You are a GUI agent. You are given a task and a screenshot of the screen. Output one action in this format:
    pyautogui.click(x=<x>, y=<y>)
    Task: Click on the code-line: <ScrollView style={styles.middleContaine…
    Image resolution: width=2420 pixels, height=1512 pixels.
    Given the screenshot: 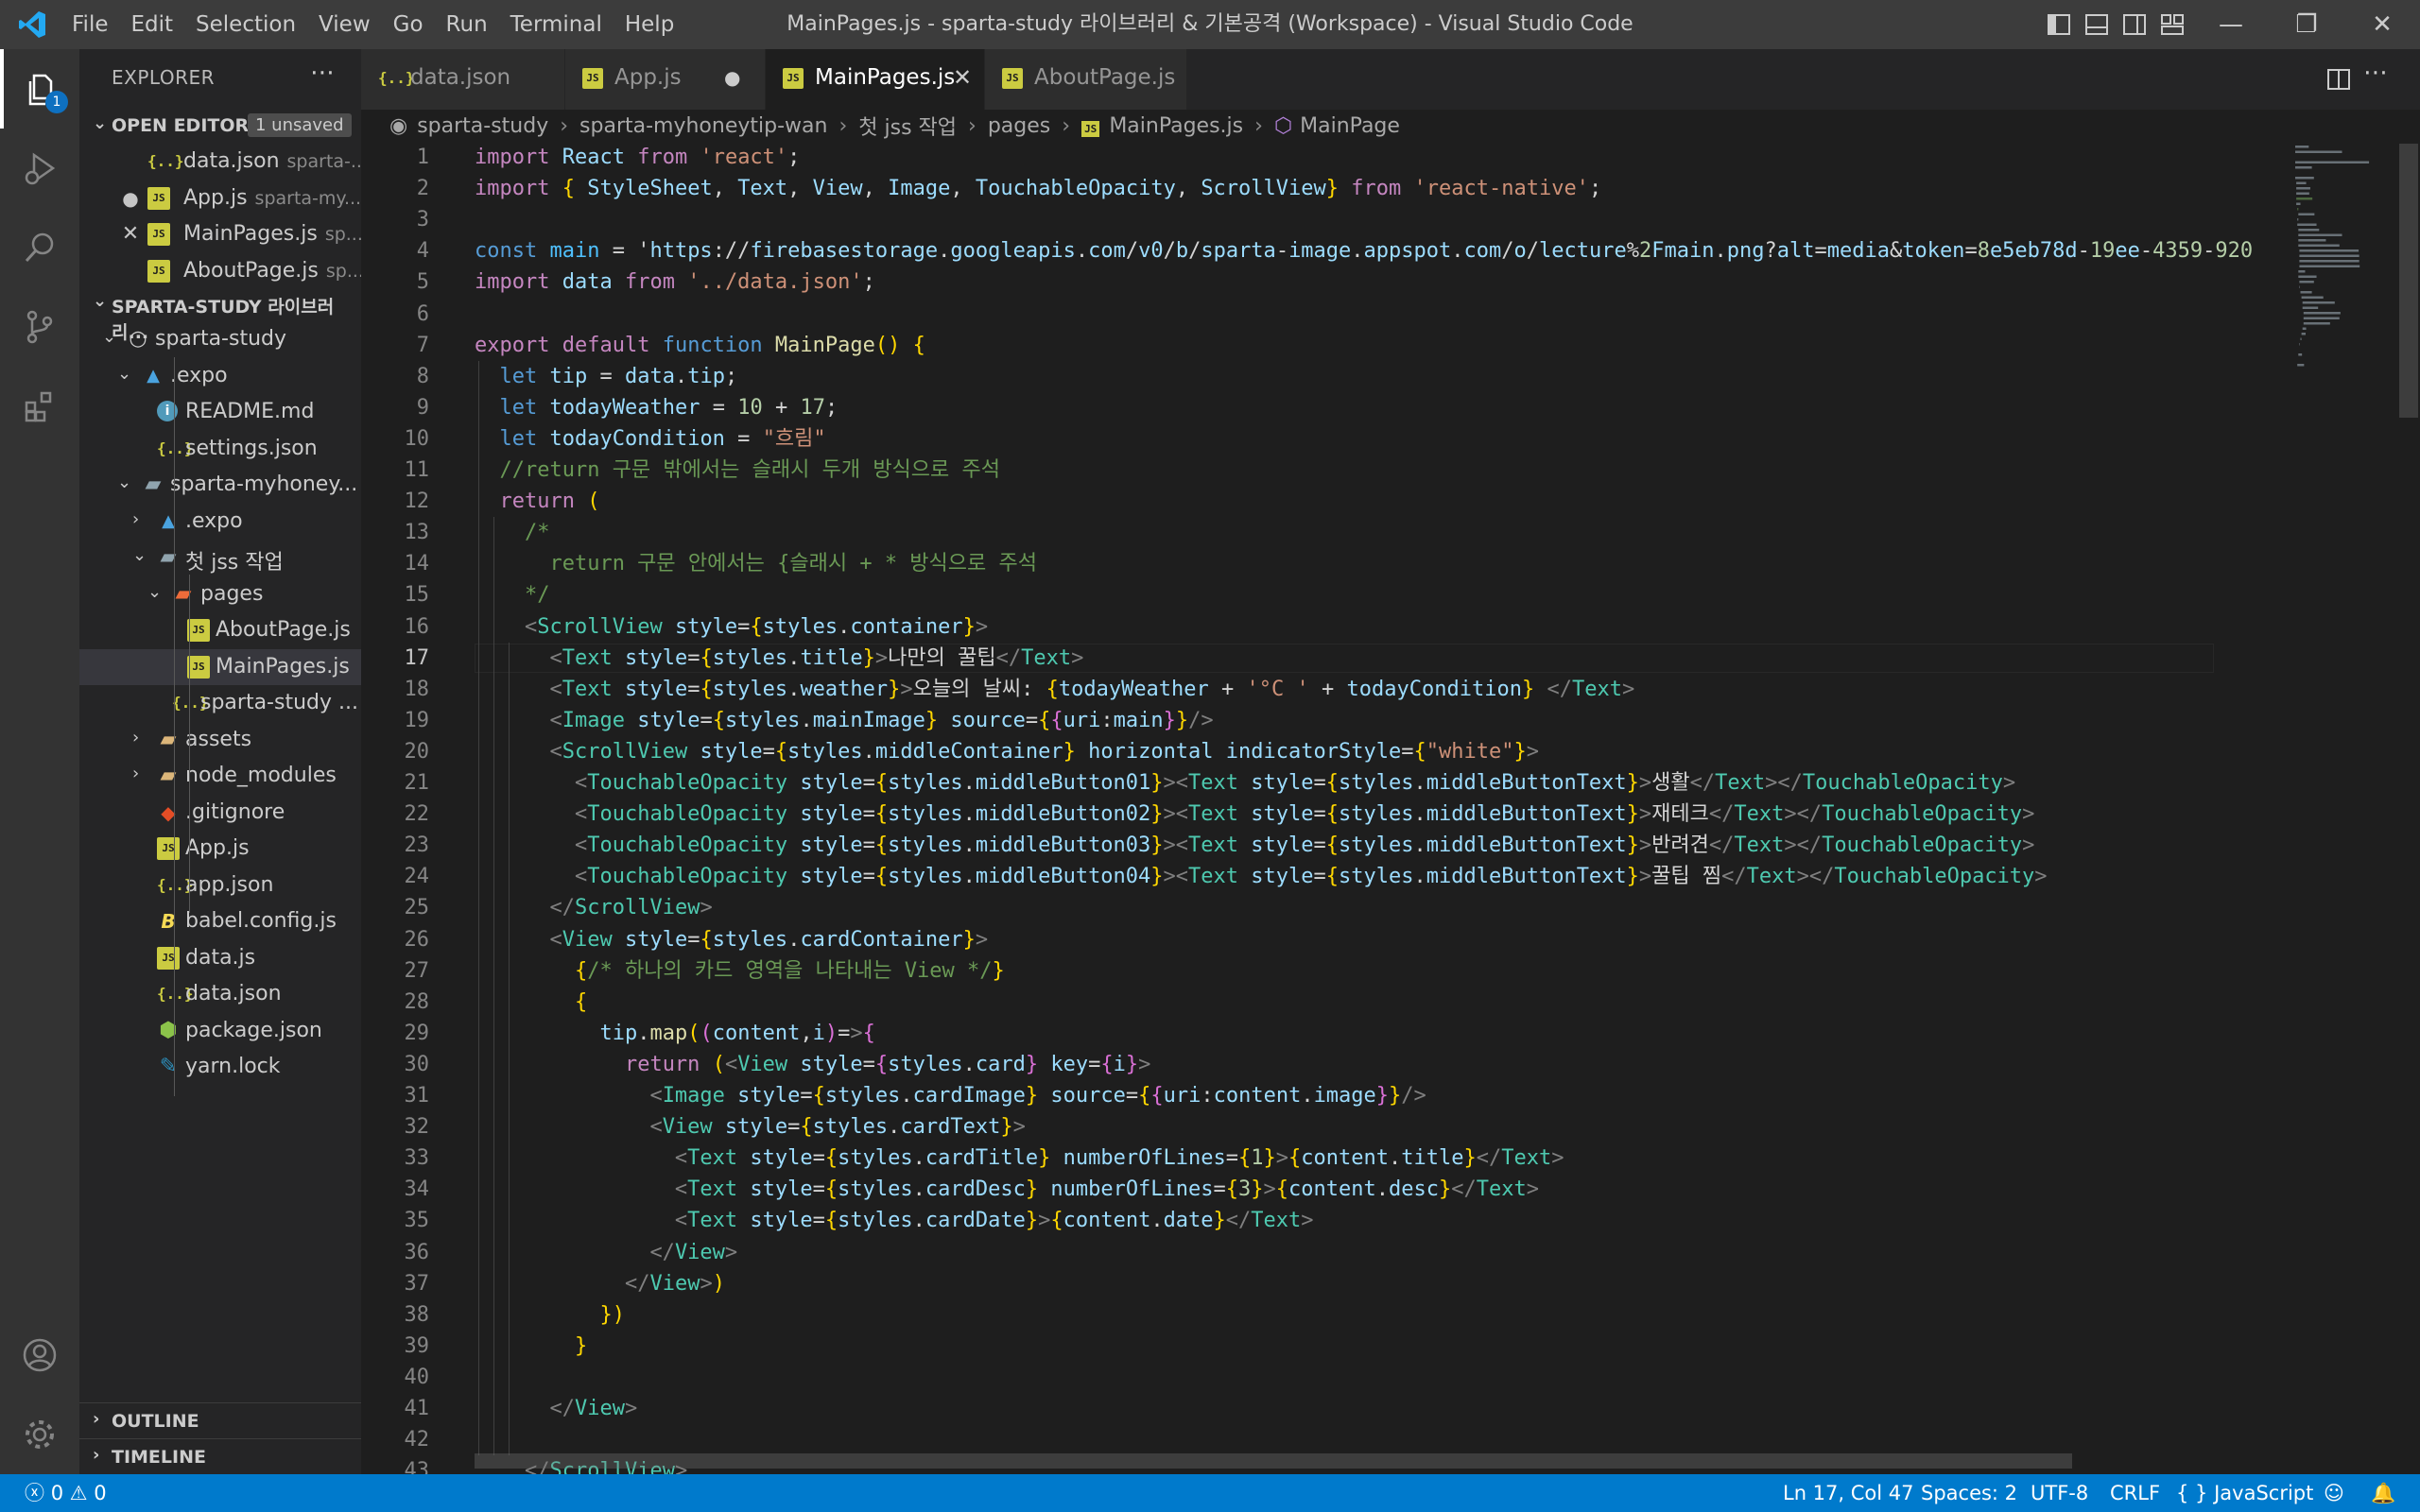 What is the action you would take?
    pyautogui.click(x=1006, y=751)
    